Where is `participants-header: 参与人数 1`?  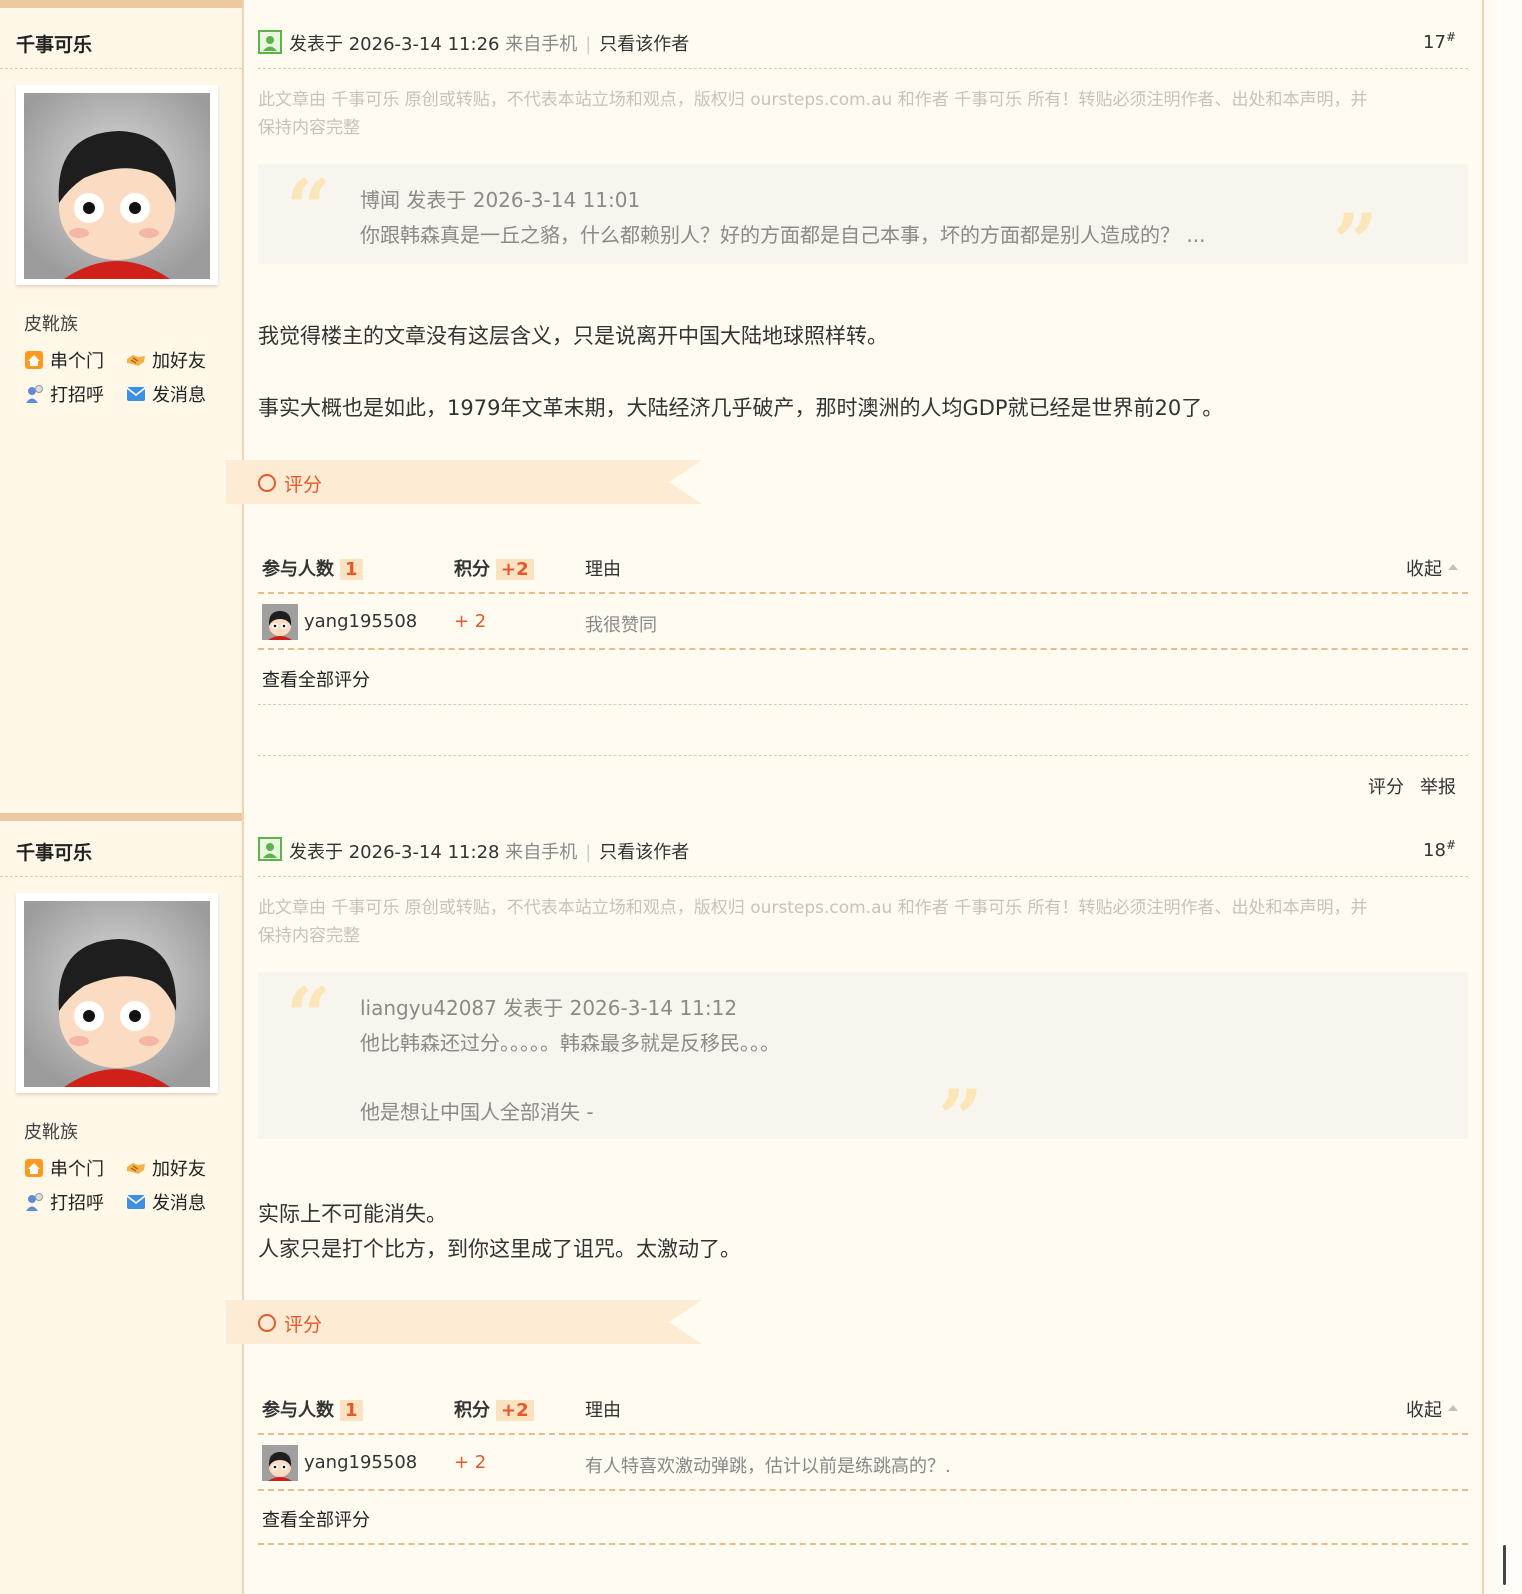
participants-header: 参与人数 1 is located at coordinates (312, 1409).